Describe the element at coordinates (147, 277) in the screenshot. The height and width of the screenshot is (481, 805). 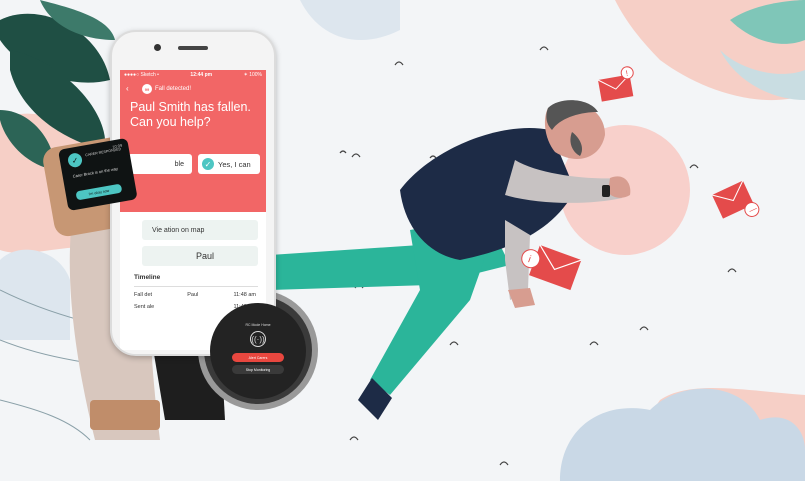
I see `timeline-label: Timeline` at that location.